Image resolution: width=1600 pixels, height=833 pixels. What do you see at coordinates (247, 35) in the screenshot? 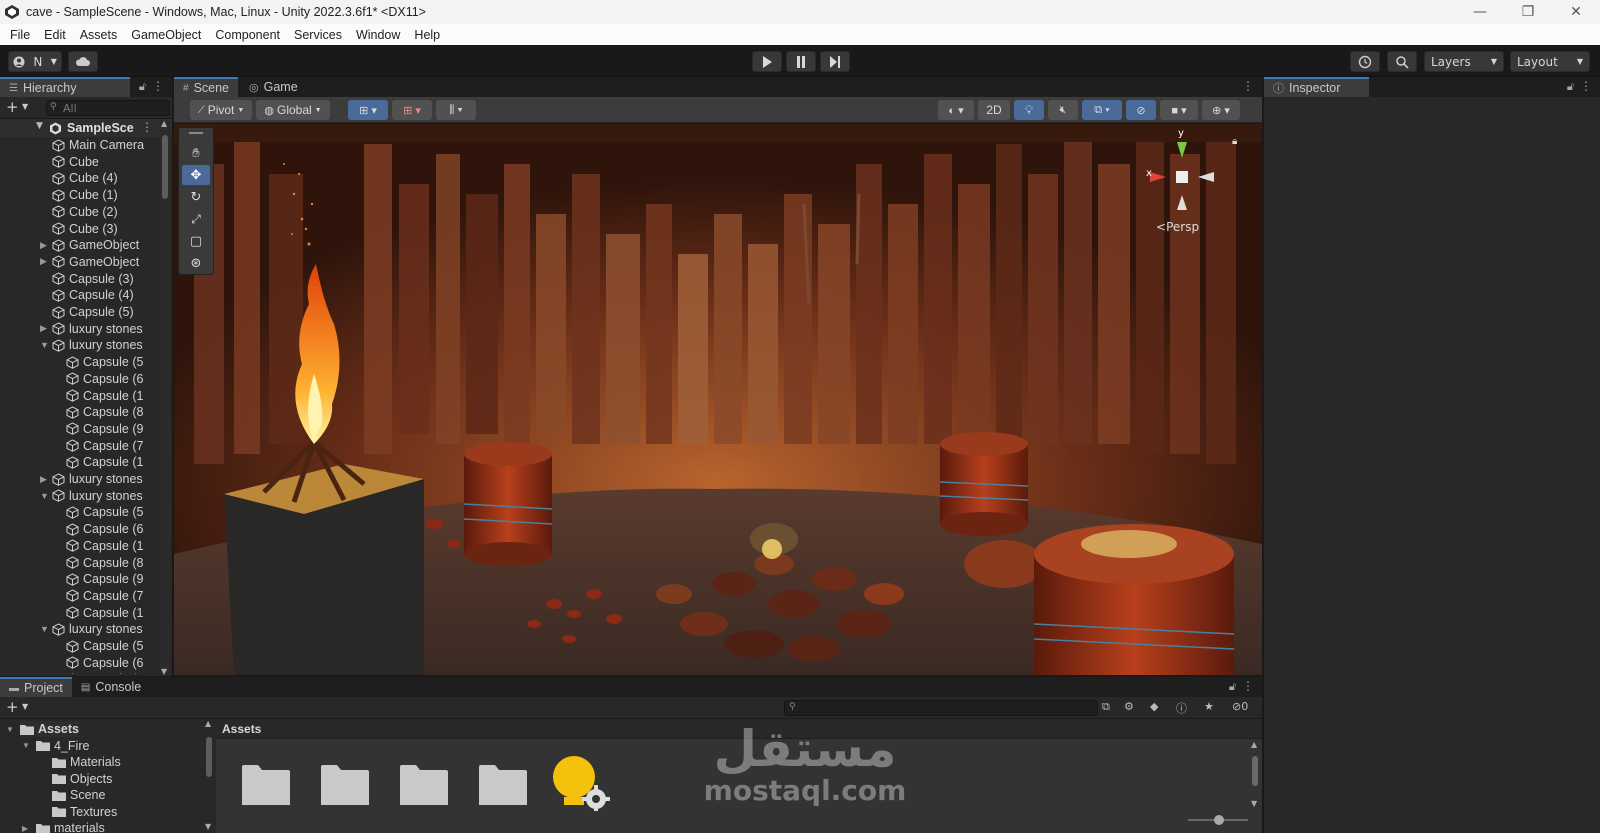
I see `menu-component: Component` at bounding box center [247, 35].